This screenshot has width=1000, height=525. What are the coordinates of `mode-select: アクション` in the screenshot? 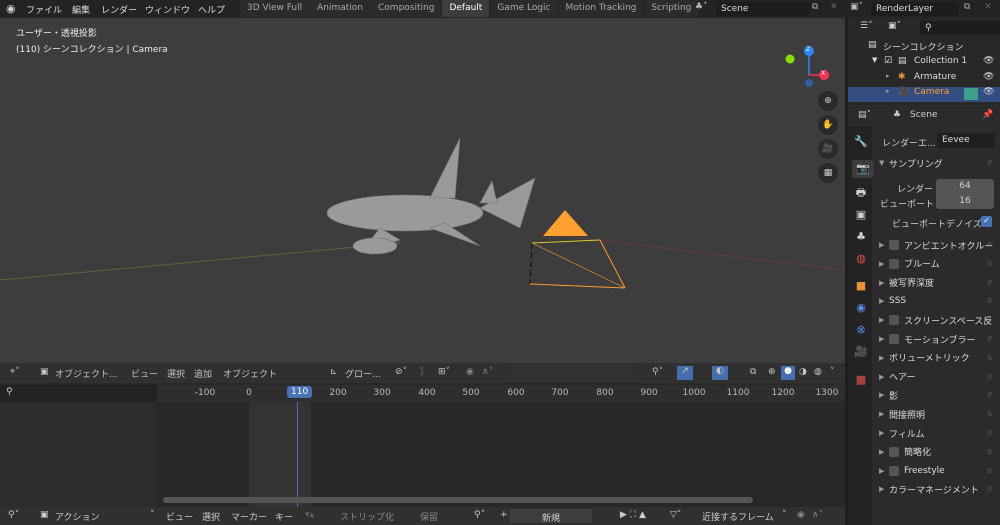 It's located at (77, 516).